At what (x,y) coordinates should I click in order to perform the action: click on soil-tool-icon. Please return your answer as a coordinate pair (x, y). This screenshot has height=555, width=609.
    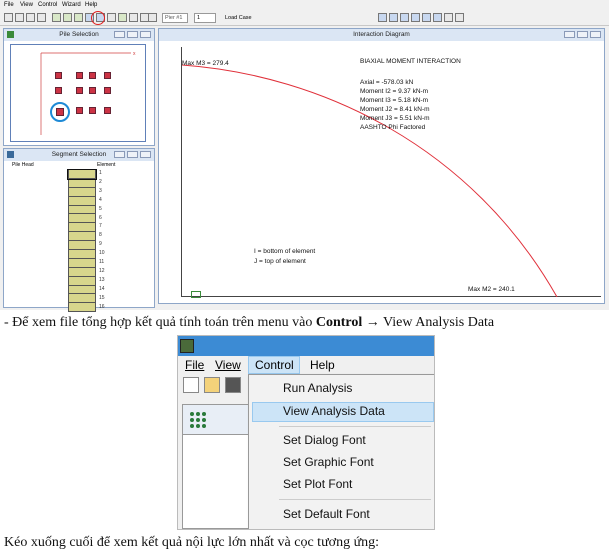
    Looking at the image, I should click on (78, 17).